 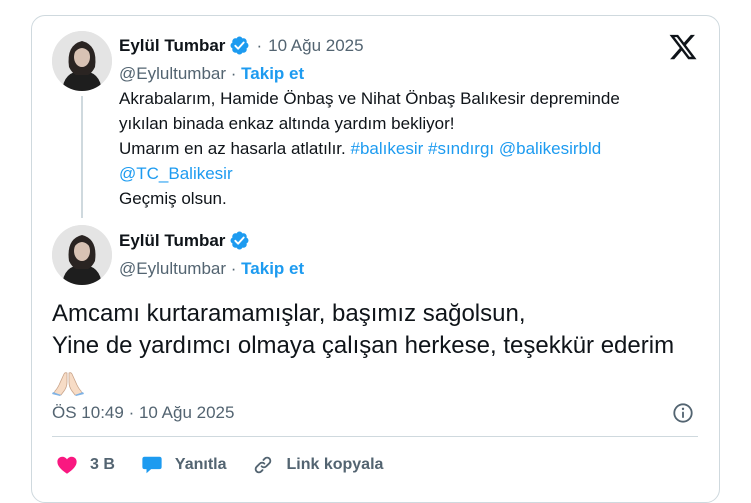 What do you see at coordinates (387, 148) in the screenshot?
I see `hashtag-link: #balıkesir` at bounding box center [387, 148].